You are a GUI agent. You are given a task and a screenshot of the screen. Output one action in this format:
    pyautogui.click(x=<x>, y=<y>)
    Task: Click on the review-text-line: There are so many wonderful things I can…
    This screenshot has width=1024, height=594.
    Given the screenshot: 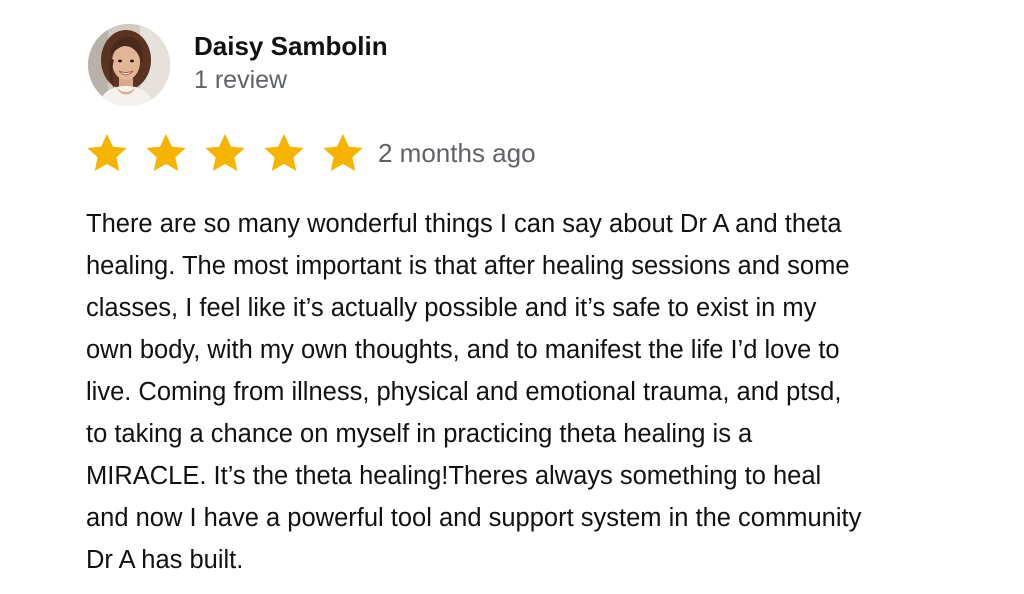 What is the action you would take?
    pyautogui.click(x=464, y=224)
    